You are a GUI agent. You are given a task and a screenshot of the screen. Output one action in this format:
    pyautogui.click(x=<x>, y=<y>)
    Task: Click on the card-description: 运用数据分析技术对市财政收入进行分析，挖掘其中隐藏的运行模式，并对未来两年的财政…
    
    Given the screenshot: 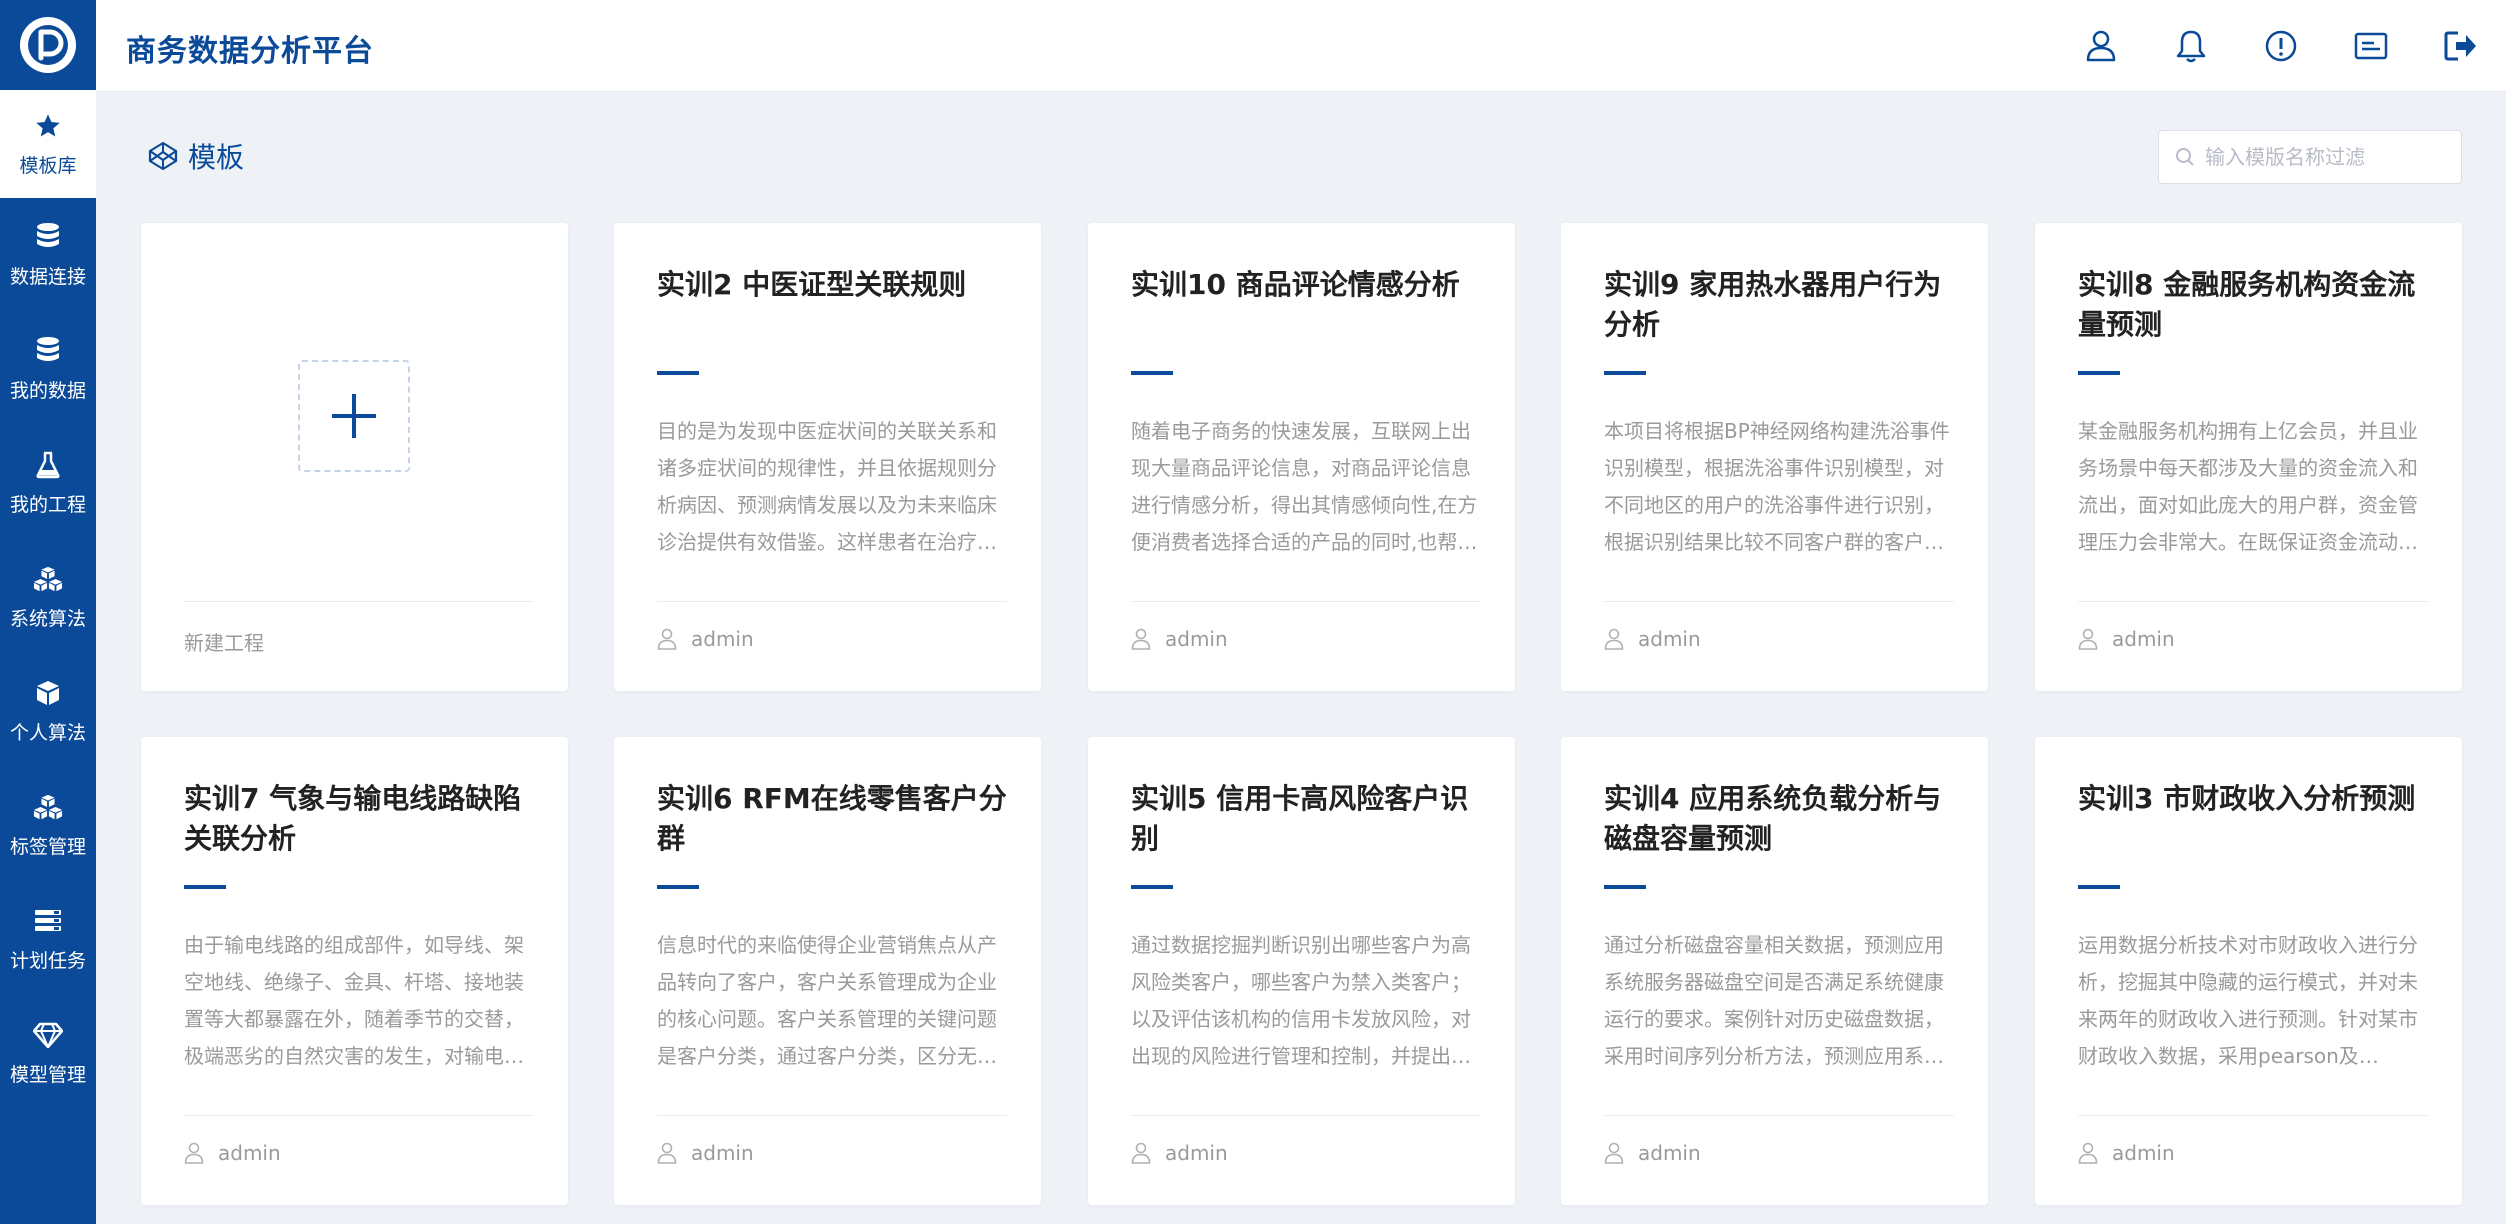 What is the action you would take?
    pyautogui.click(x=2248, y=1000)
    